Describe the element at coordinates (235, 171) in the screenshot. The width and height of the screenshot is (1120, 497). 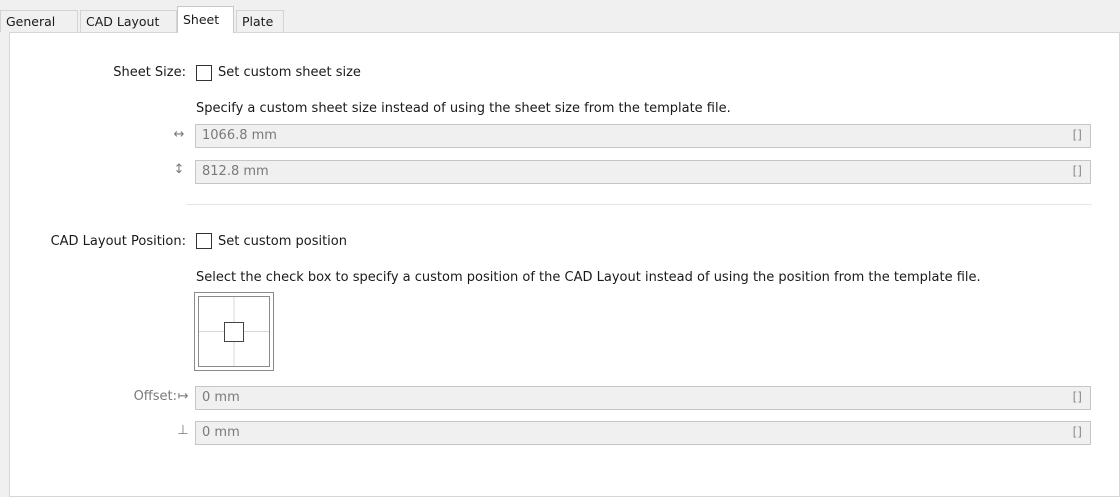
I see `sheet-height-value: 812.8 mm` at that location.